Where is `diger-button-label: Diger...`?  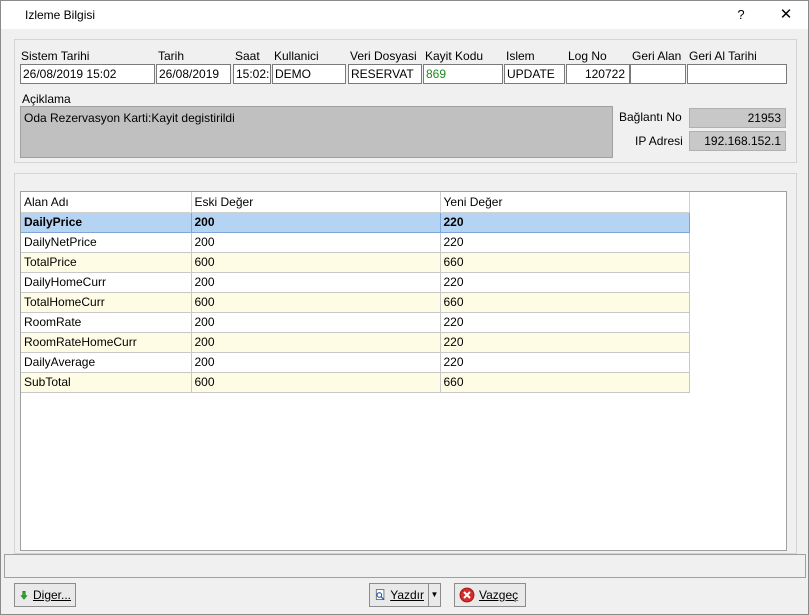 diger-button-label: Diger... is located at coordinates (51, 595).